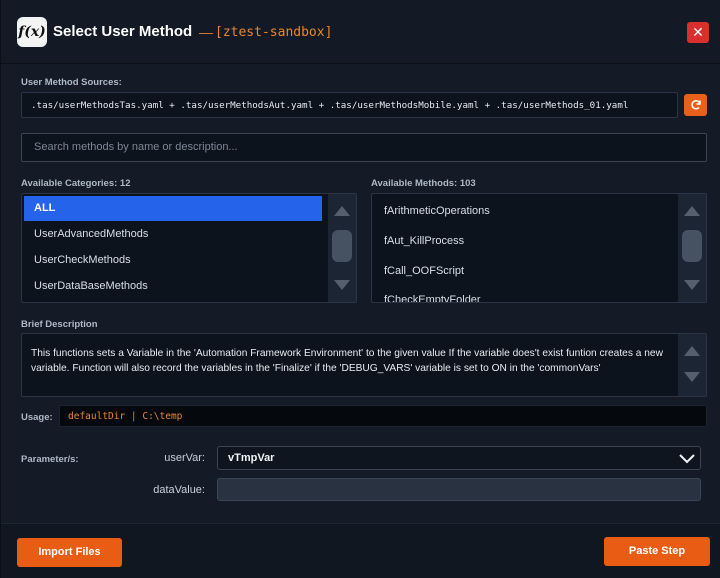 This screenshot has height=578, width=720. Describe the element at coordinates (179, 490) in the screenshot. I see `data-value-label: dataValue:` at that location.